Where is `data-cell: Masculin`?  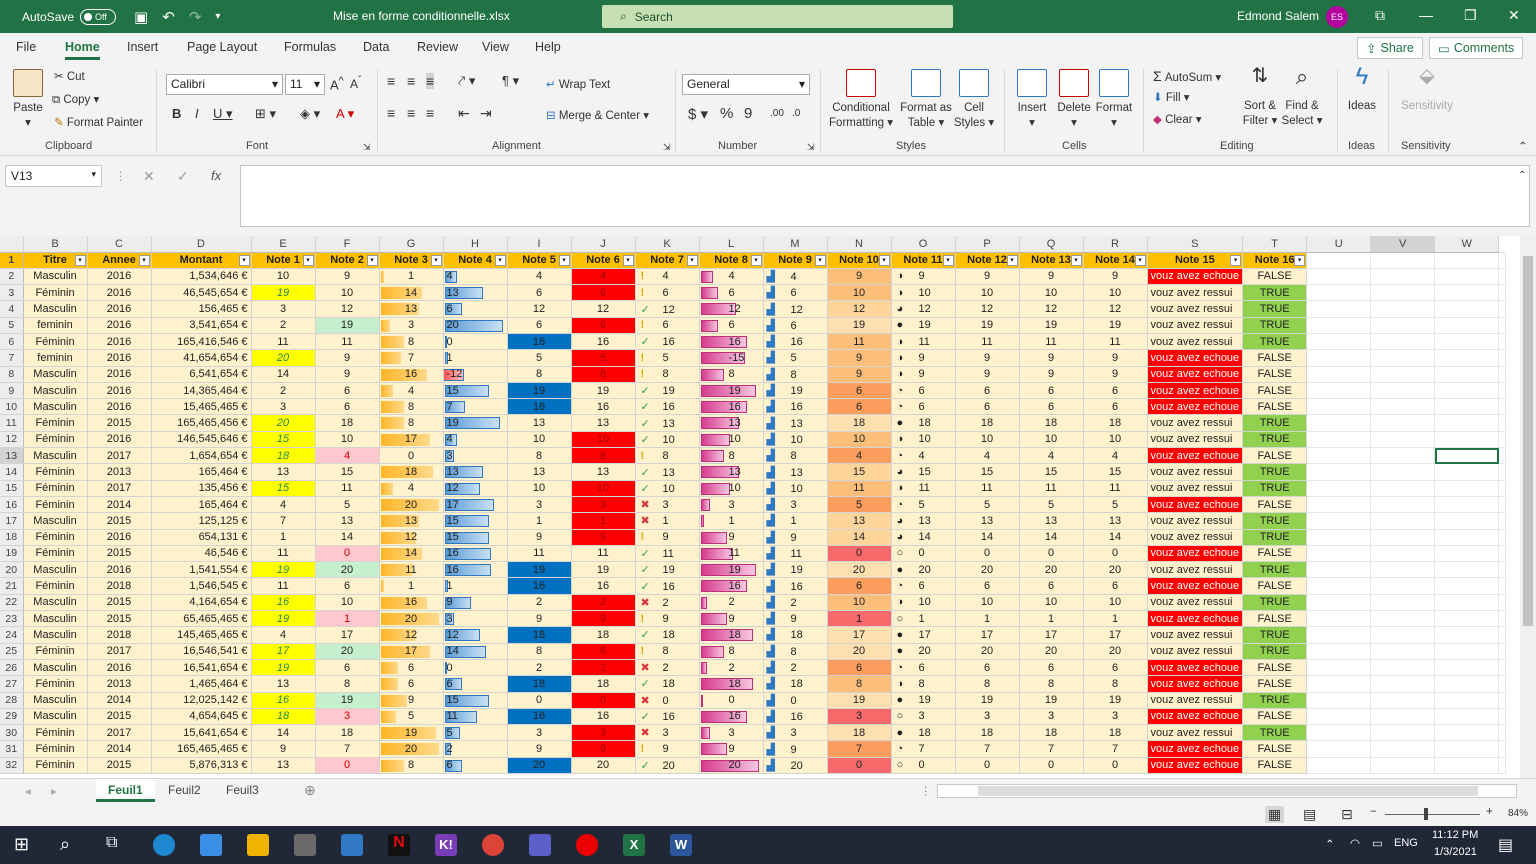 data-cell: Masculin is located at coordinates (55, 635).